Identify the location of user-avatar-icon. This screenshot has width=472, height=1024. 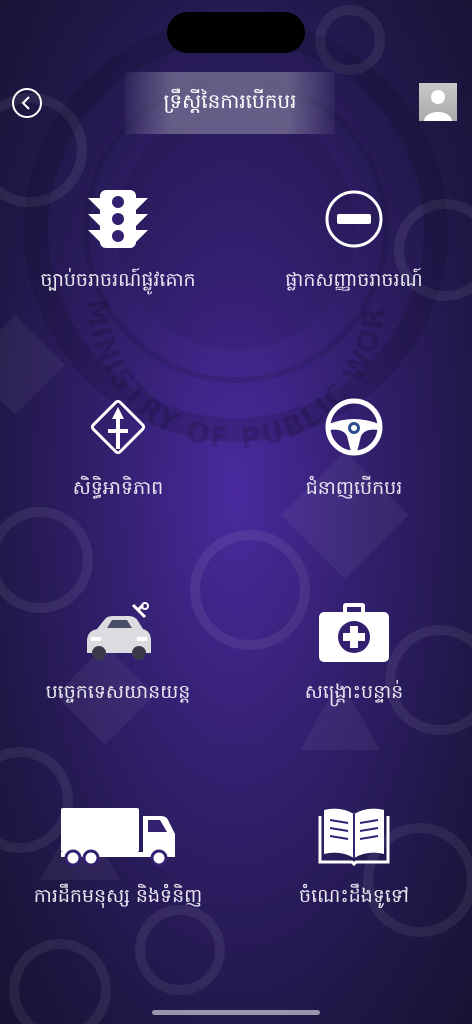
(438, 105).